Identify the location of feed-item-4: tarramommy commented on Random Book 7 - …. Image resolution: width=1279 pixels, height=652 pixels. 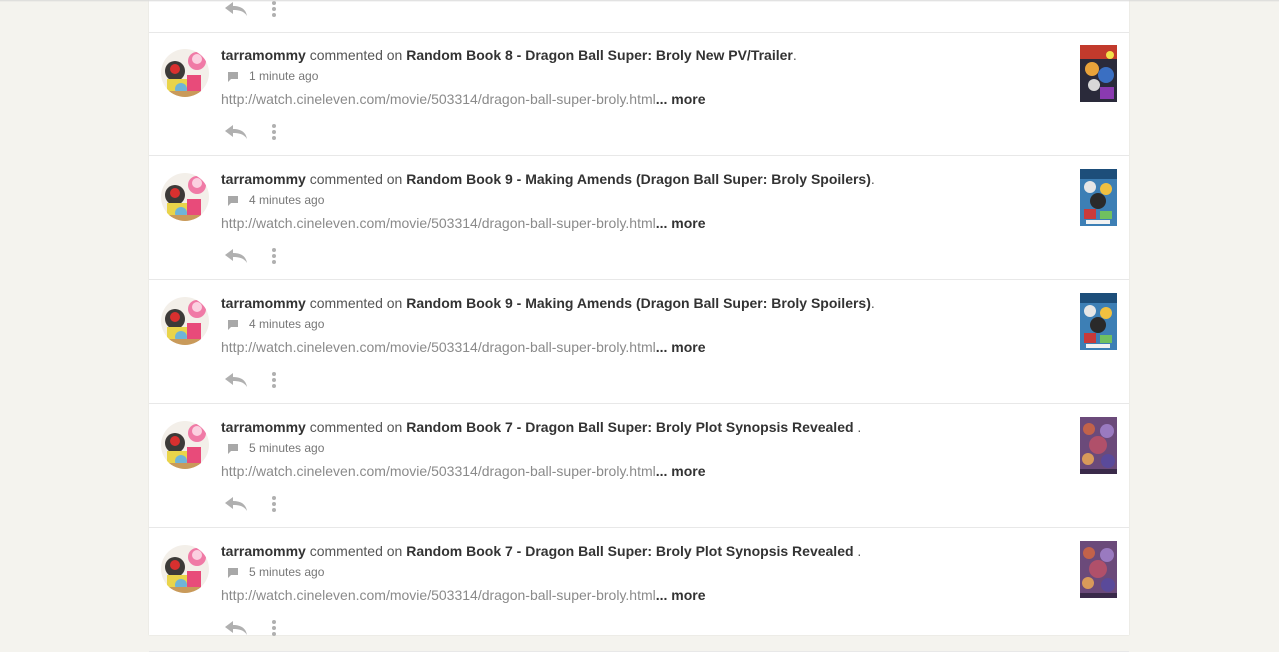
(639, 466).